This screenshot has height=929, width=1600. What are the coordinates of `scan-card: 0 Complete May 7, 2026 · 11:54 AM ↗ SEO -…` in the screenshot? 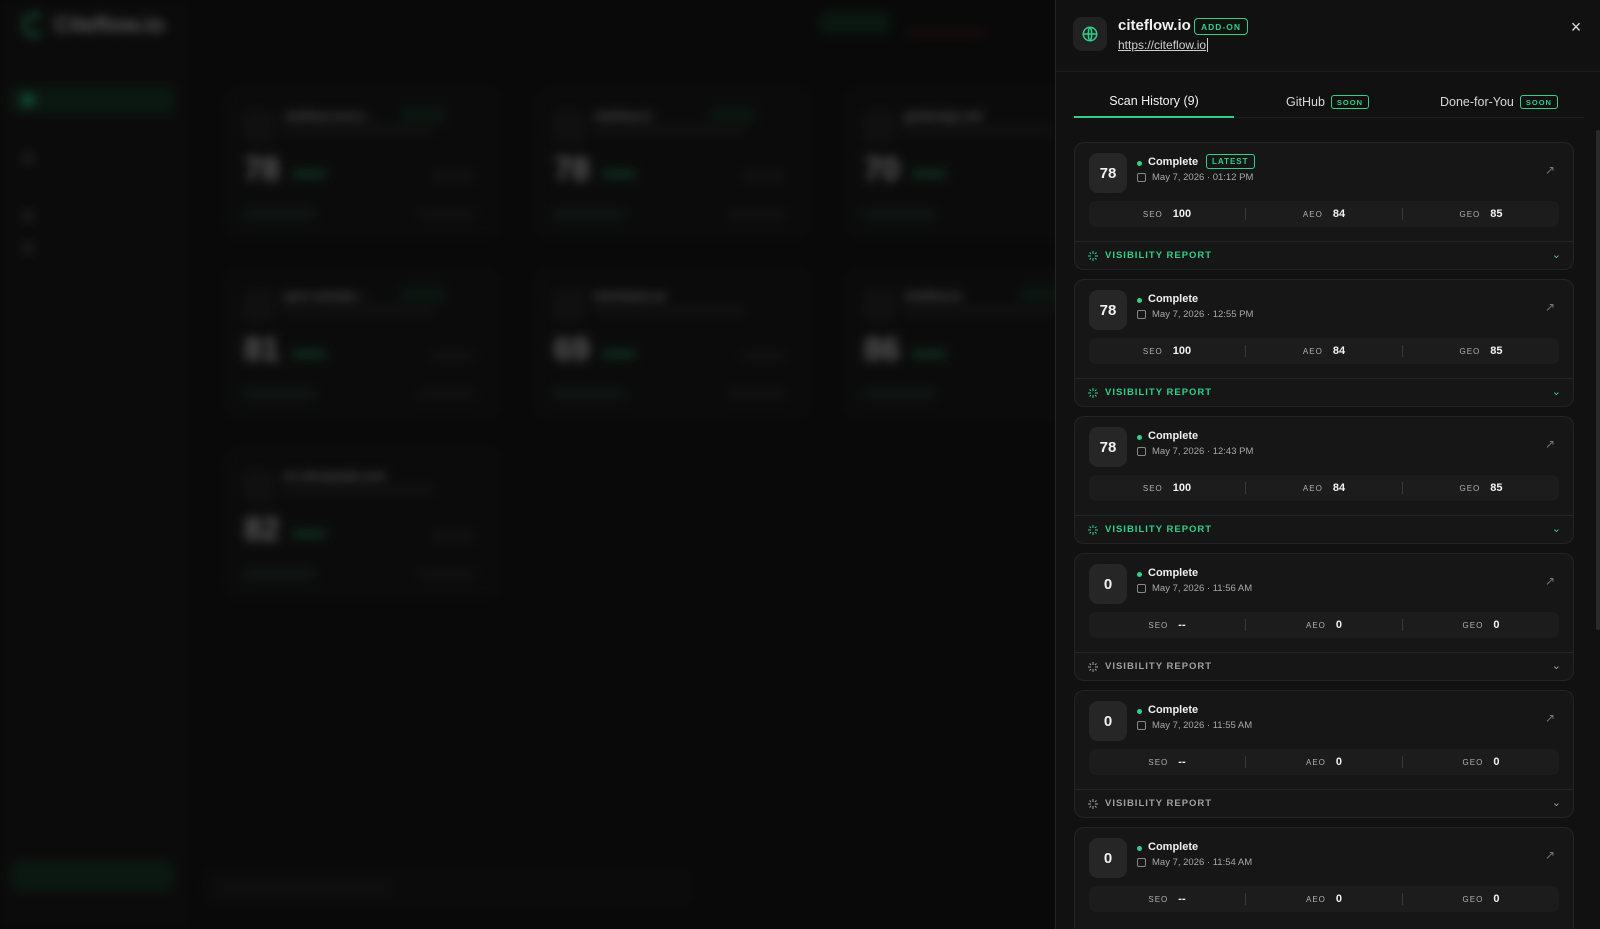 It's located at (1324, 878).